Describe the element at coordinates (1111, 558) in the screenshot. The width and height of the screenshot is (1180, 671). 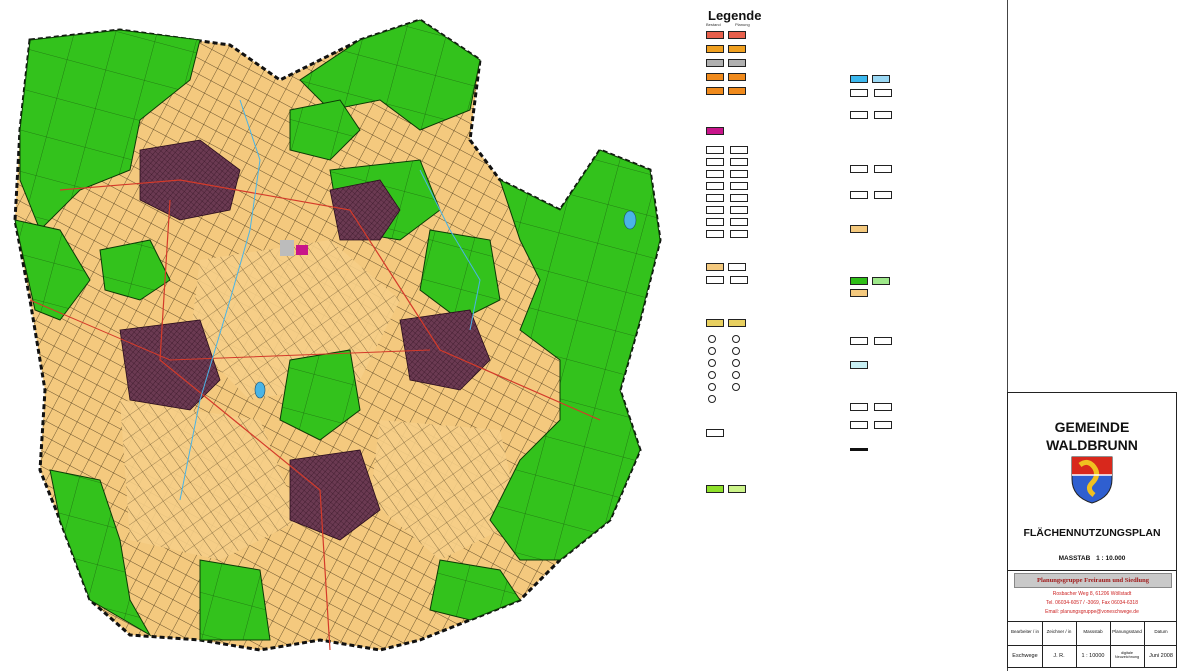
I see `scale-value: 1 : 10.000` at that location.